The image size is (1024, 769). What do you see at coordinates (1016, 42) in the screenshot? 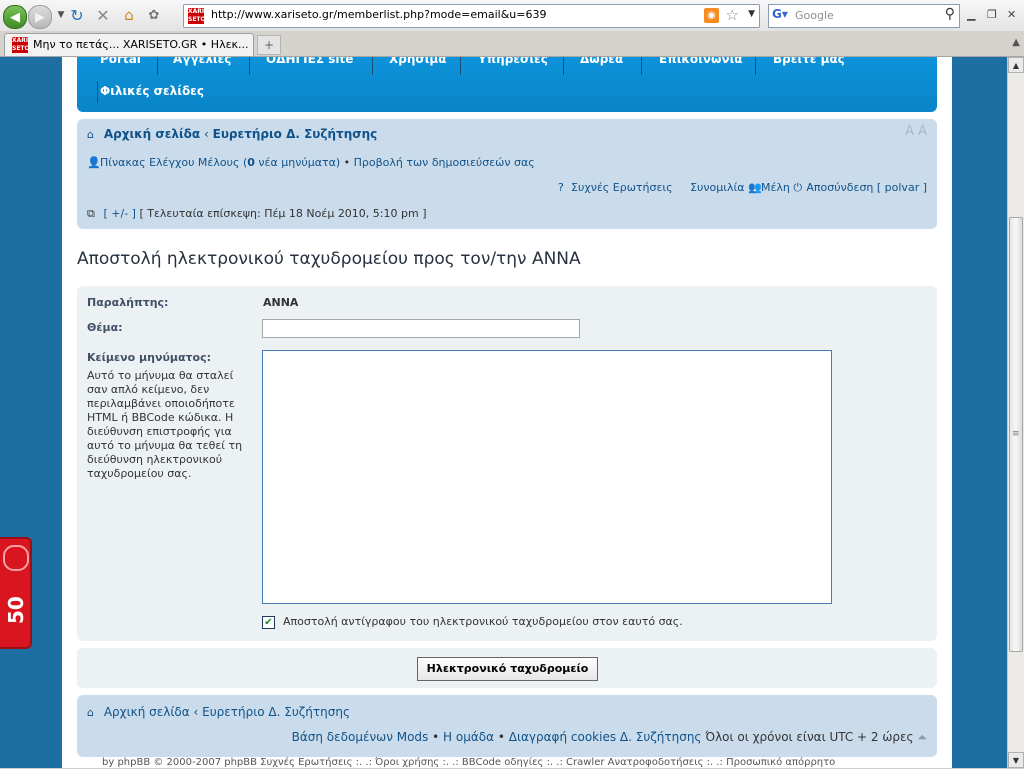
I see `tab-list-icon: ▲` at bounding box center [1016, 42].